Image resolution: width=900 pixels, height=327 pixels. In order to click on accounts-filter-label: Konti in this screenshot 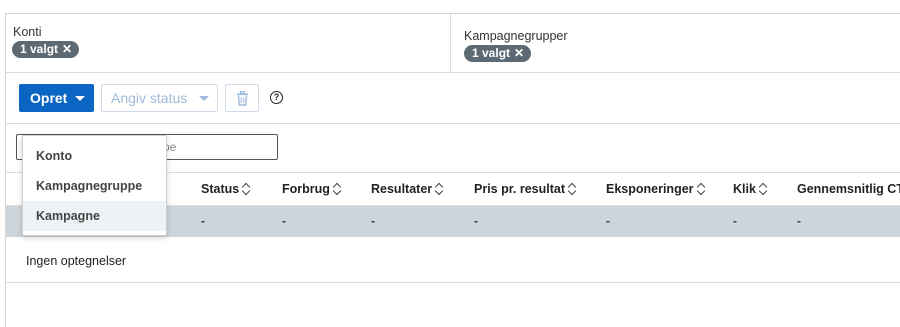, I will do `click(27, 32)`.